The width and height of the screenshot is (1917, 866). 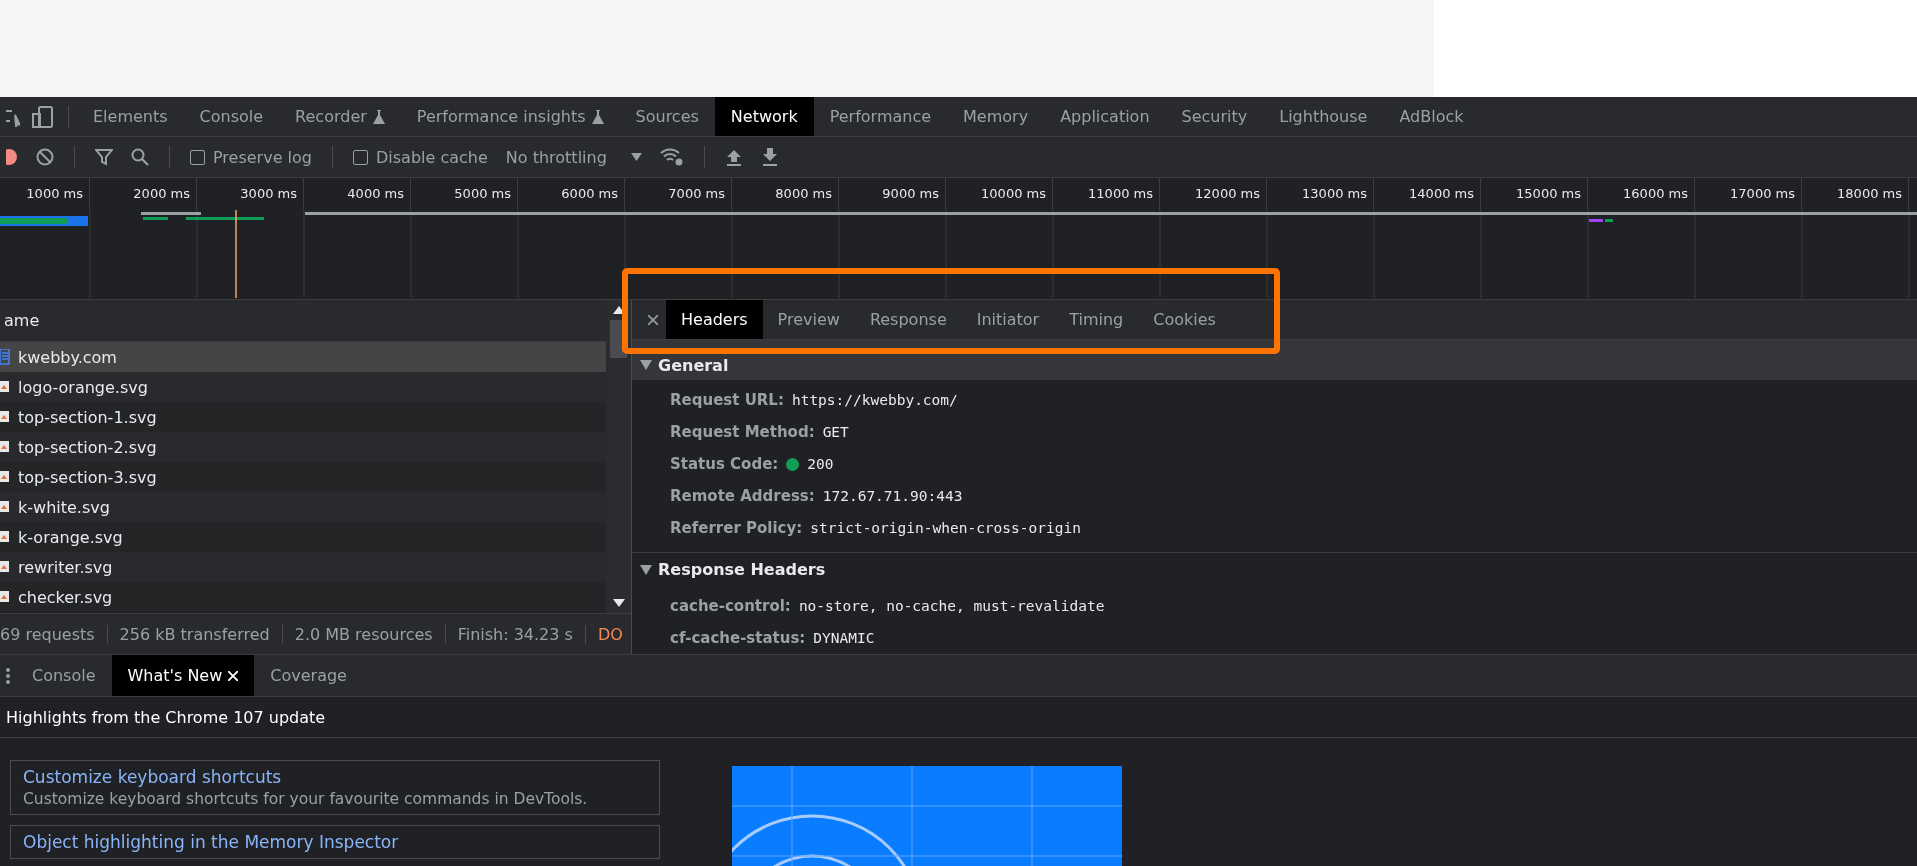 I want to click on details-tab: Timing, so click(x=1096, y=319).